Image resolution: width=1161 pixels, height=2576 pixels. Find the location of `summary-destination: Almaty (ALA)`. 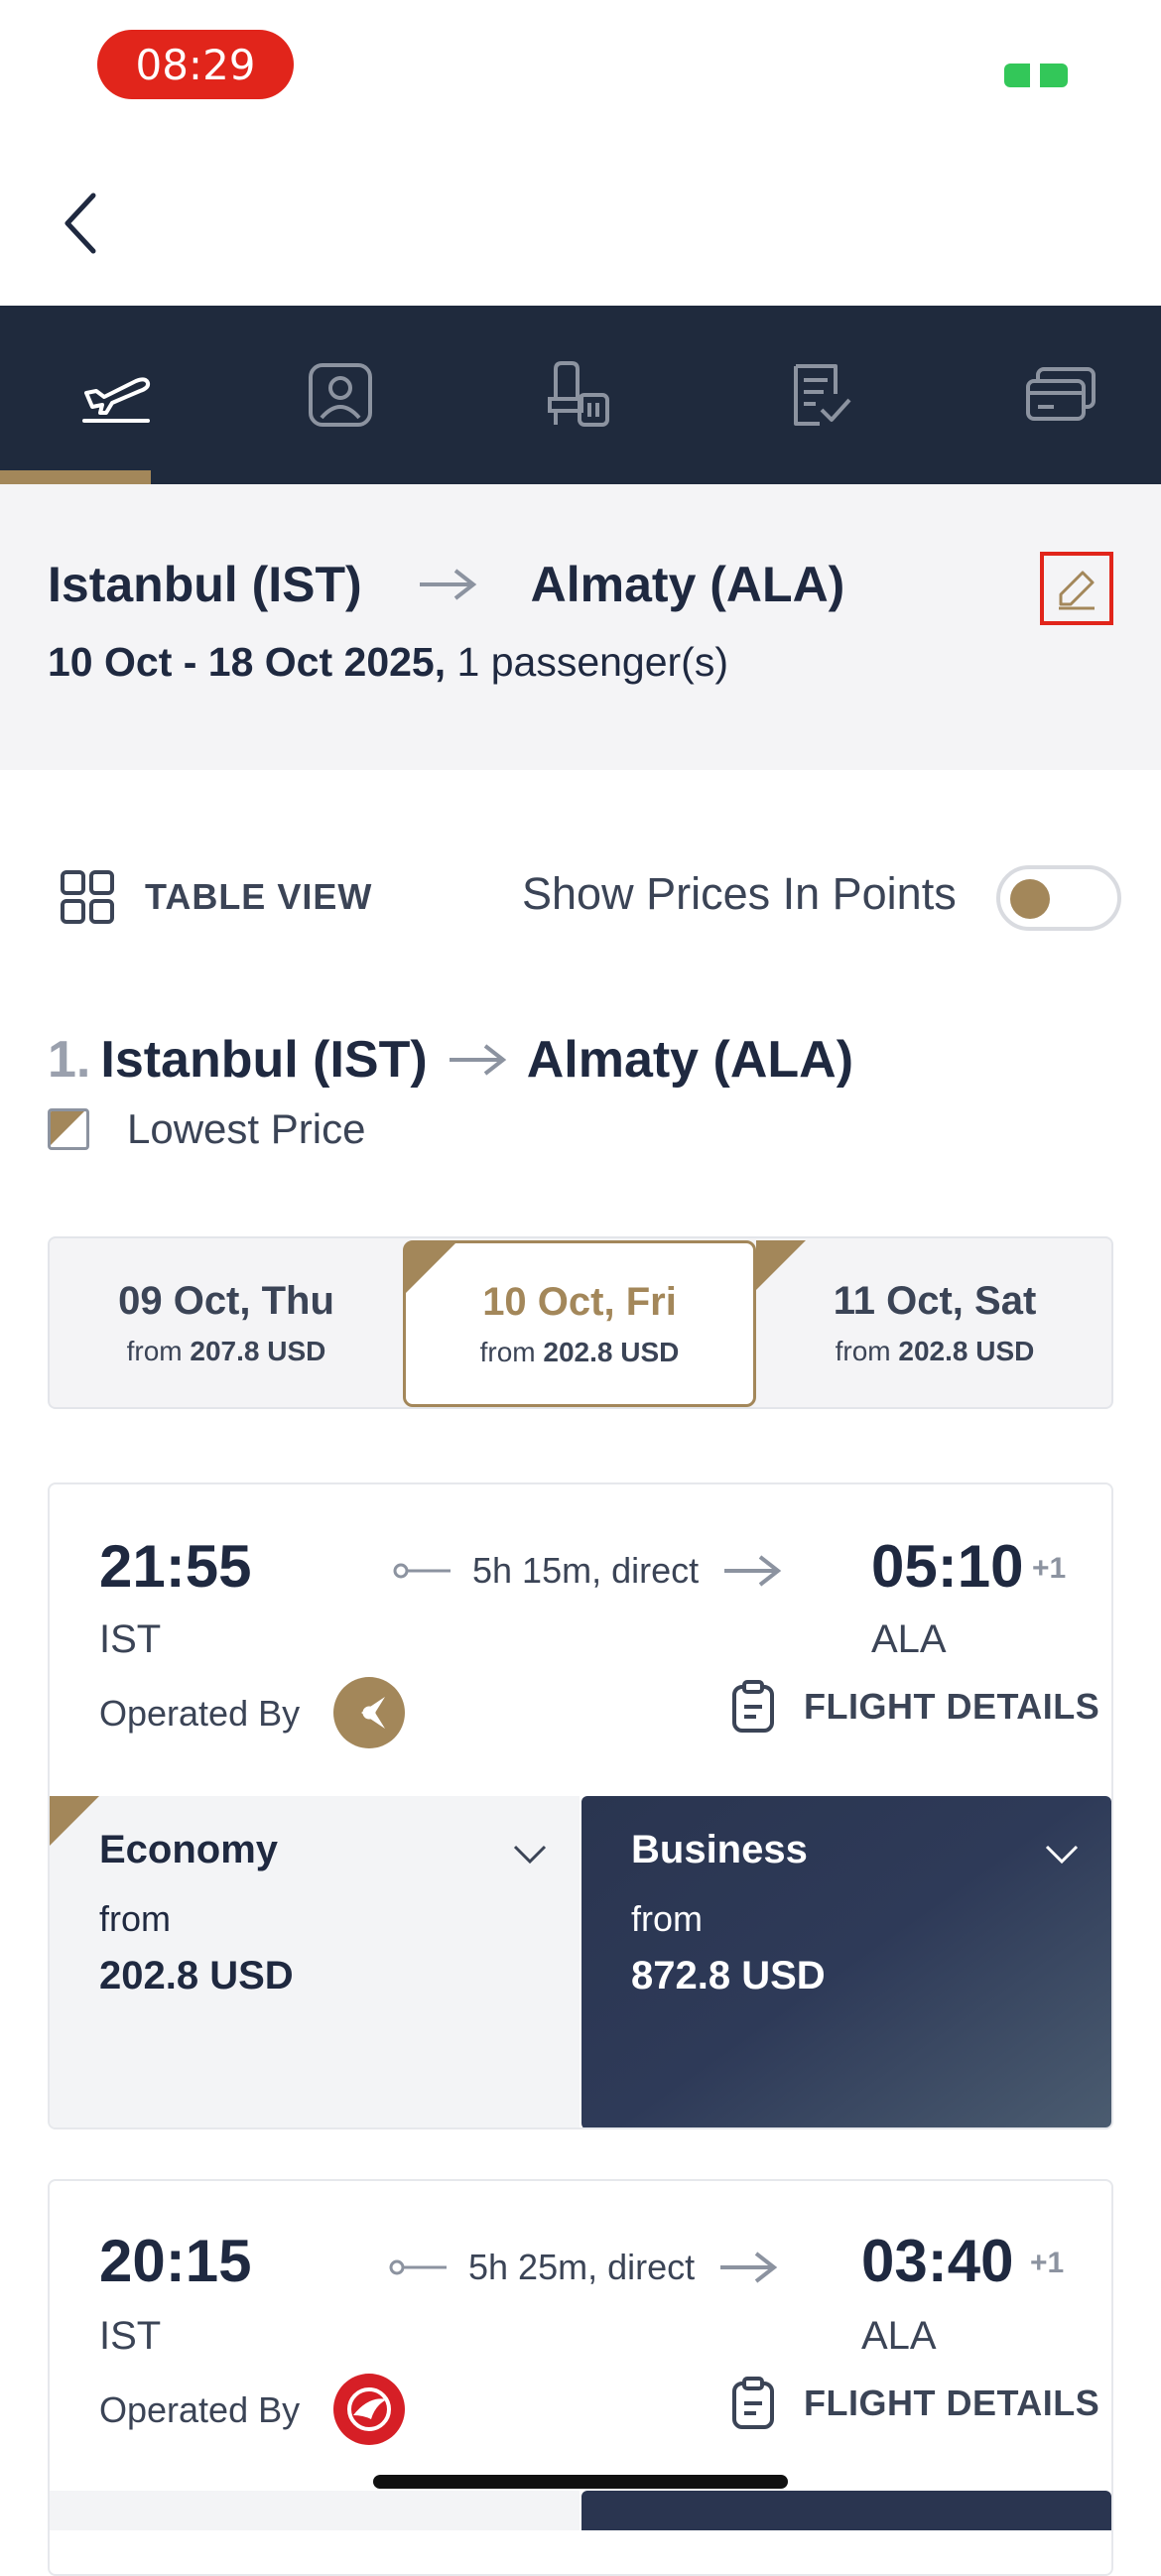

summary-destination: Almaty (ALA) is located at coordinates (688, 584).